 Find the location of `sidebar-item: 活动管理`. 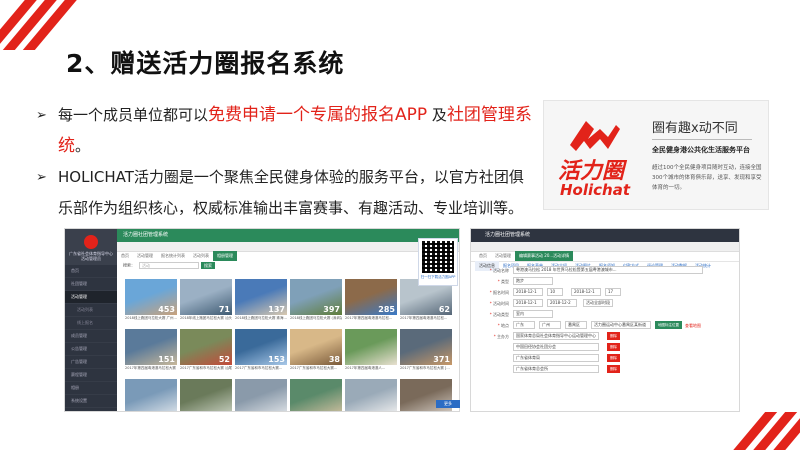

sidebar-item: 活动管理 is located at coordinates (91, 297).